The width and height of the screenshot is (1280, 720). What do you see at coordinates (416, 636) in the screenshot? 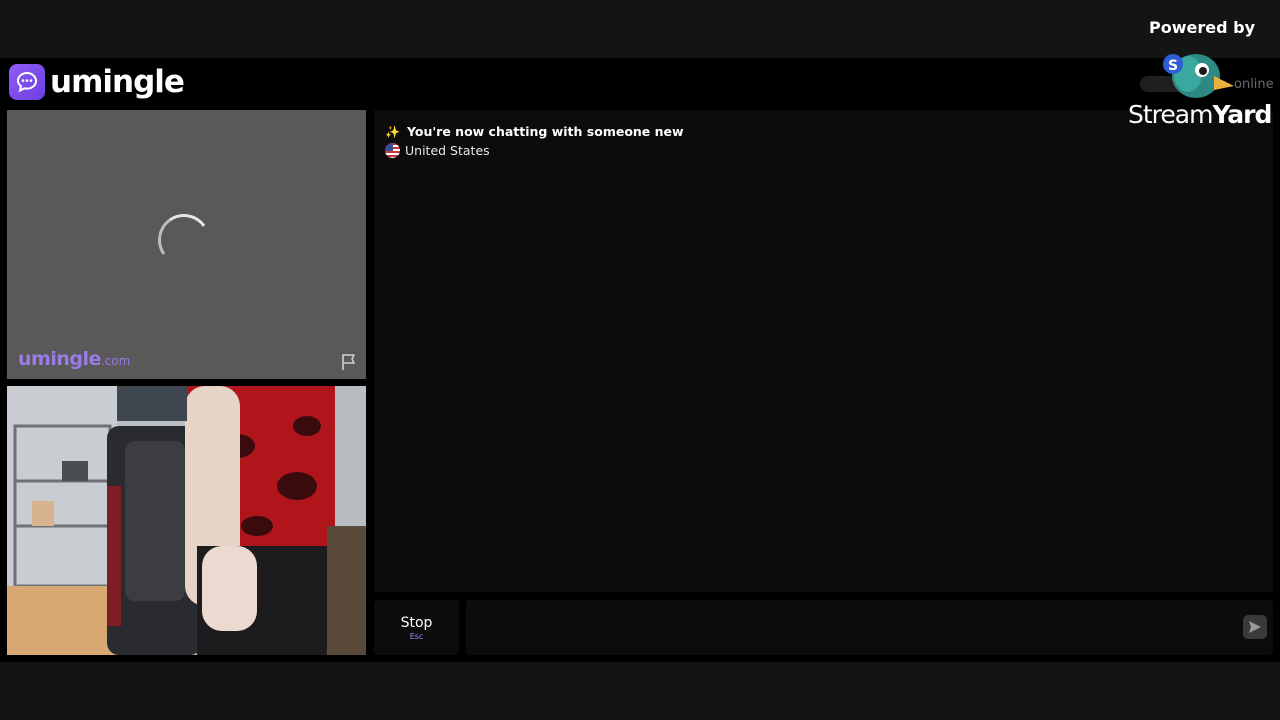
I see `stop-shortcut-hint: Esc` at bounding box center [416, 636].